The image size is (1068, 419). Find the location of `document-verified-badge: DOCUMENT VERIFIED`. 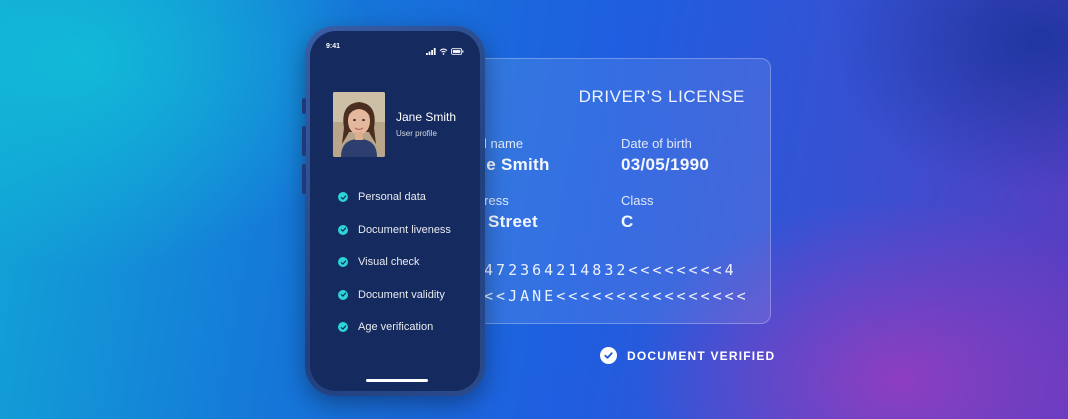

document-verified-badge: DOCUMENT VERIFIED is located at coordinates (687, 355).